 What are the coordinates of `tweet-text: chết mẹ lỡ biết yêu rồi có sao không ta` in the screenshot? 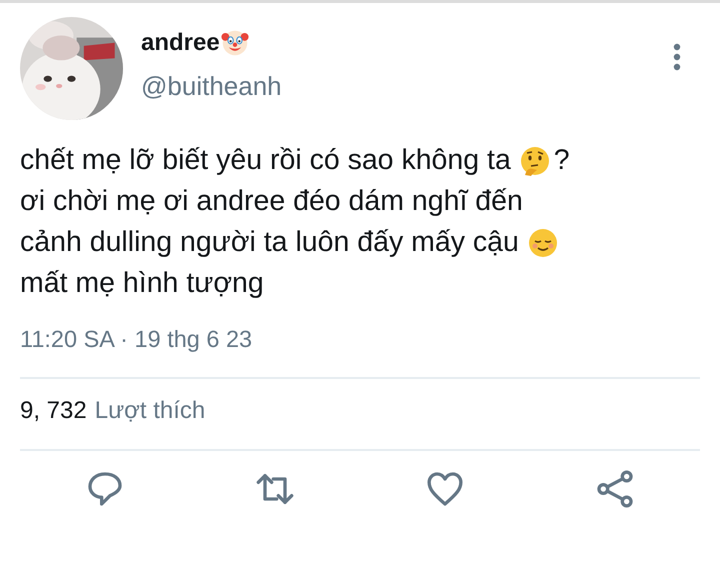 It's located at (265, 160).